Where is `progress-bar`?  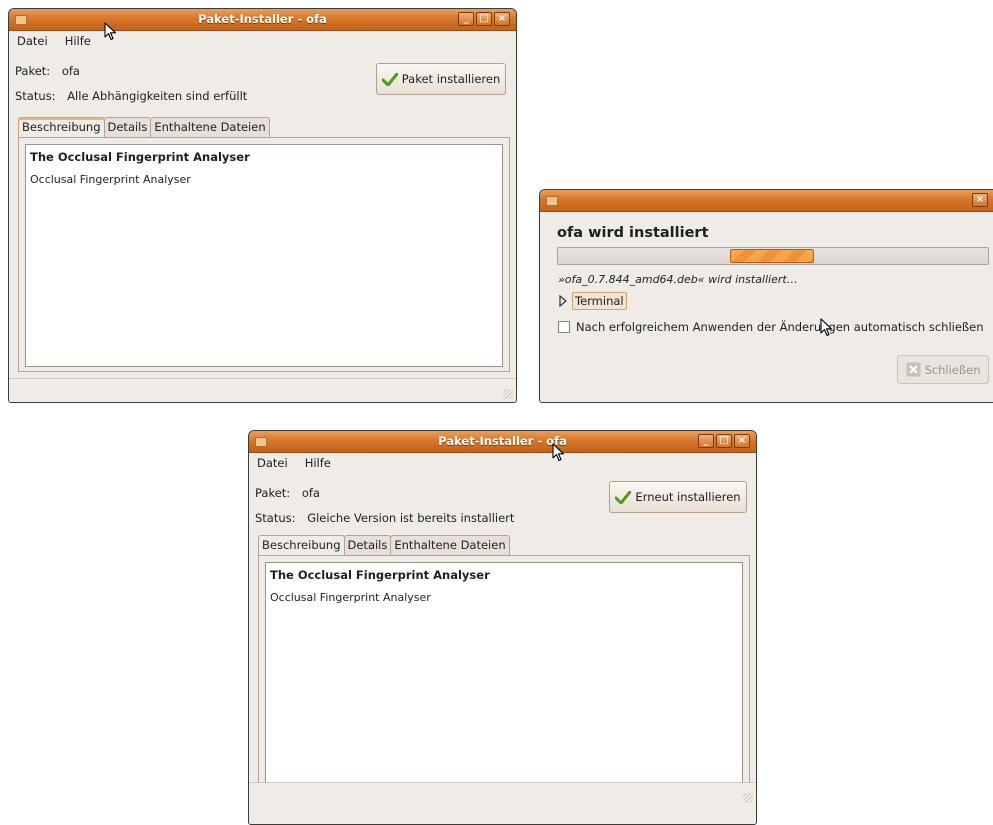
progress-bar is located at coordinates (773, 256).